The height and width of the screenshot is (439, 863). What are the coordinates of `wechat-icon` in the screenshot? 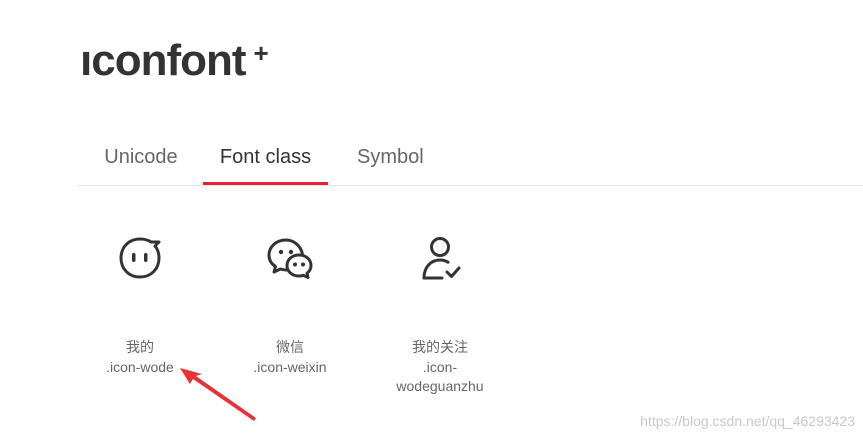 It's located at (290, 258).